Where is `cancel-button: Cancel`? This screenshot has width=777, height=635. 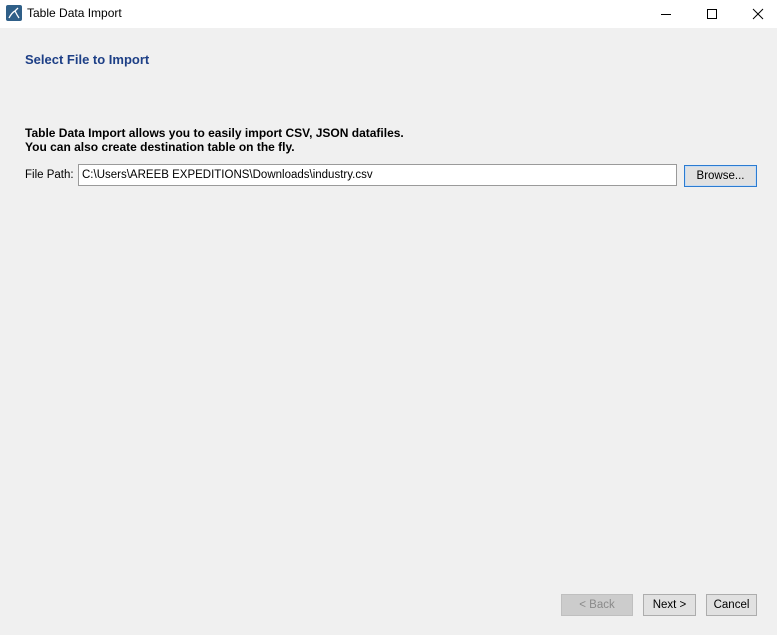 cancel-button: Cancel is located at coordinates (731, 605).